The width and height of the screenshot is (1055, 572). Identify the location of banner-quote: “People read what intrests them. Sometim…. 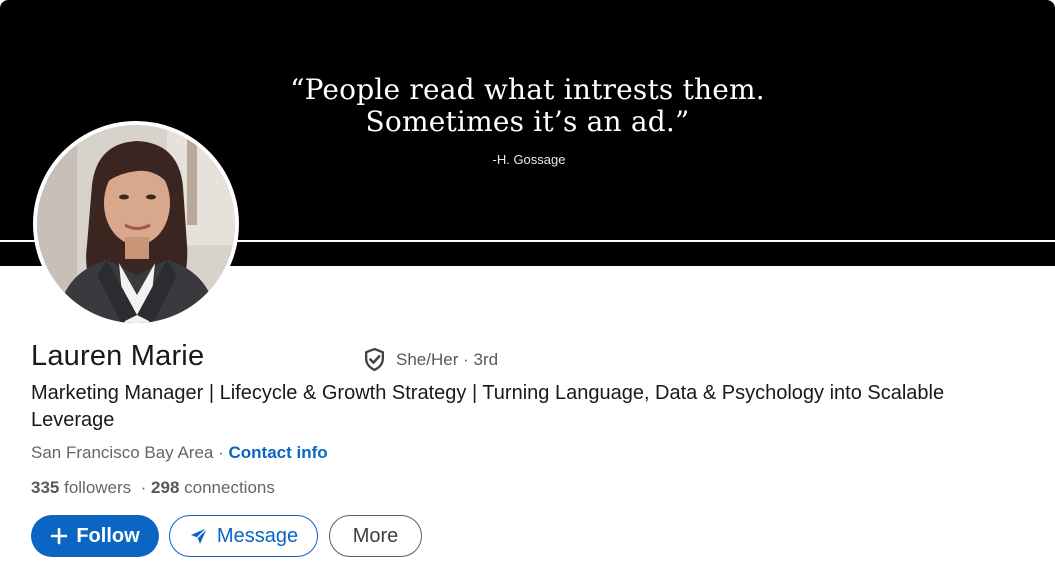
(527, 106).